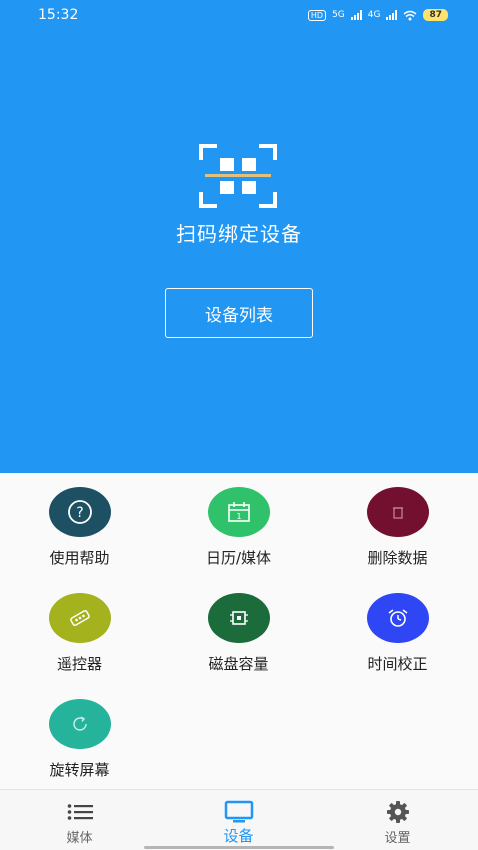 Image resolution: width=478 pixels, height=850 pixels. I want to click on bind-device-title: 扫码绑定设备, so click(239, 234).